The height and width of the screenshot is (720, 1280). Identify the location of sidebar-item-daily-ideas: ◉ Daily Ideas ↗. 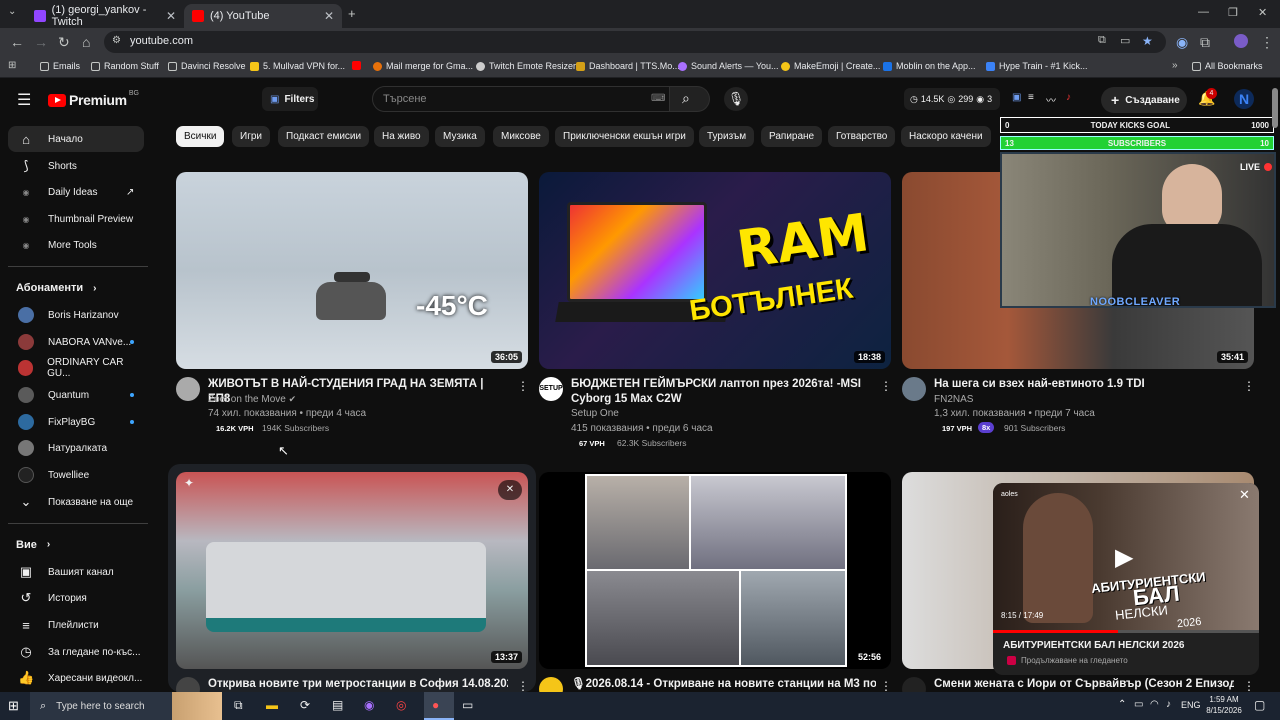
(76, 192).